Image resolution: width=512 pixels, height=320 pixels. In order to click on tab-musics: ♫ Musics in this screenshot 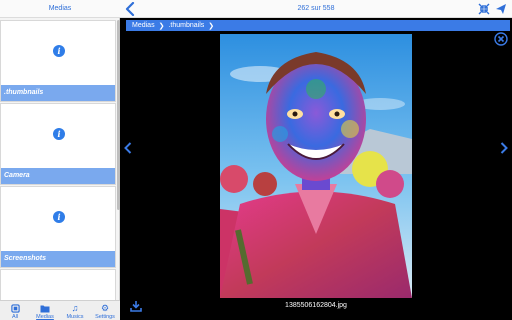, I will do `click(75, 310)`.